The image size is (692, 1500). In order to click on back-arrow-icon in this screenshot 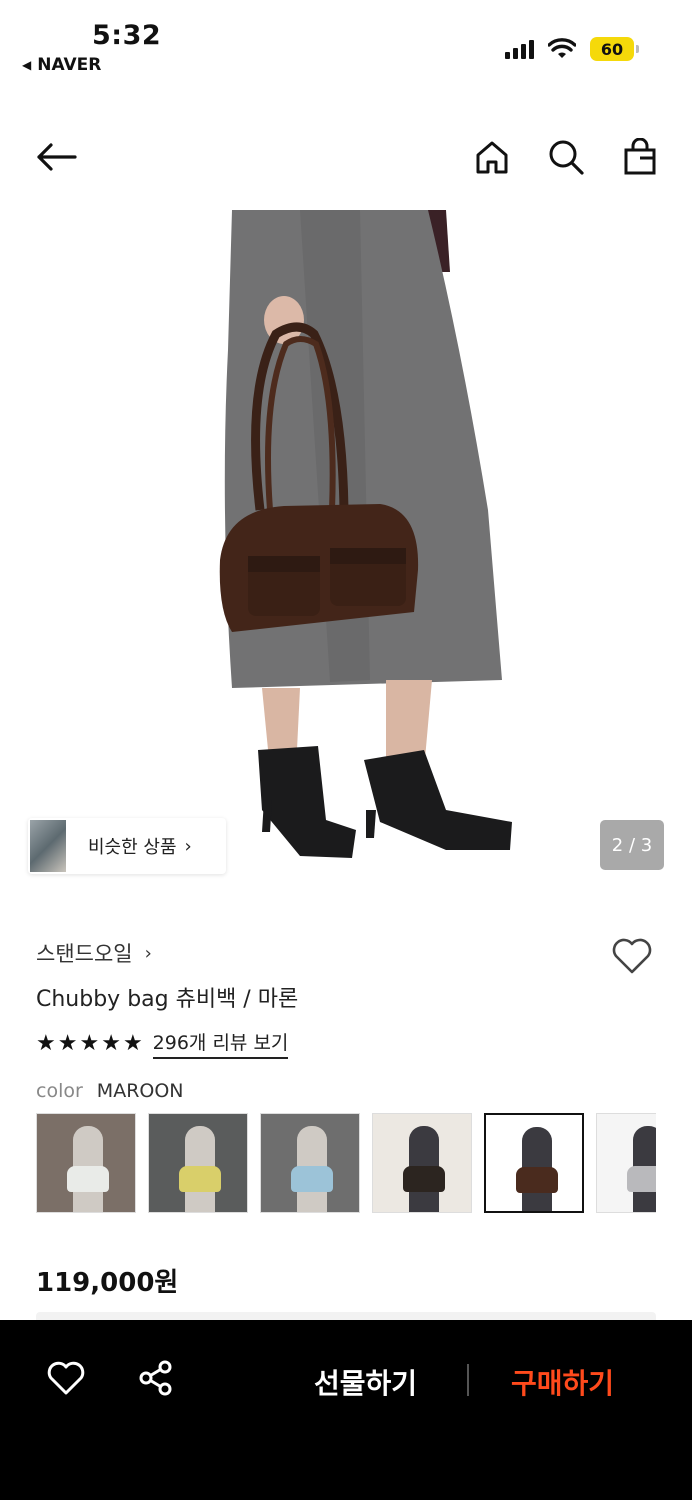, I will do `click(57, 157)`.